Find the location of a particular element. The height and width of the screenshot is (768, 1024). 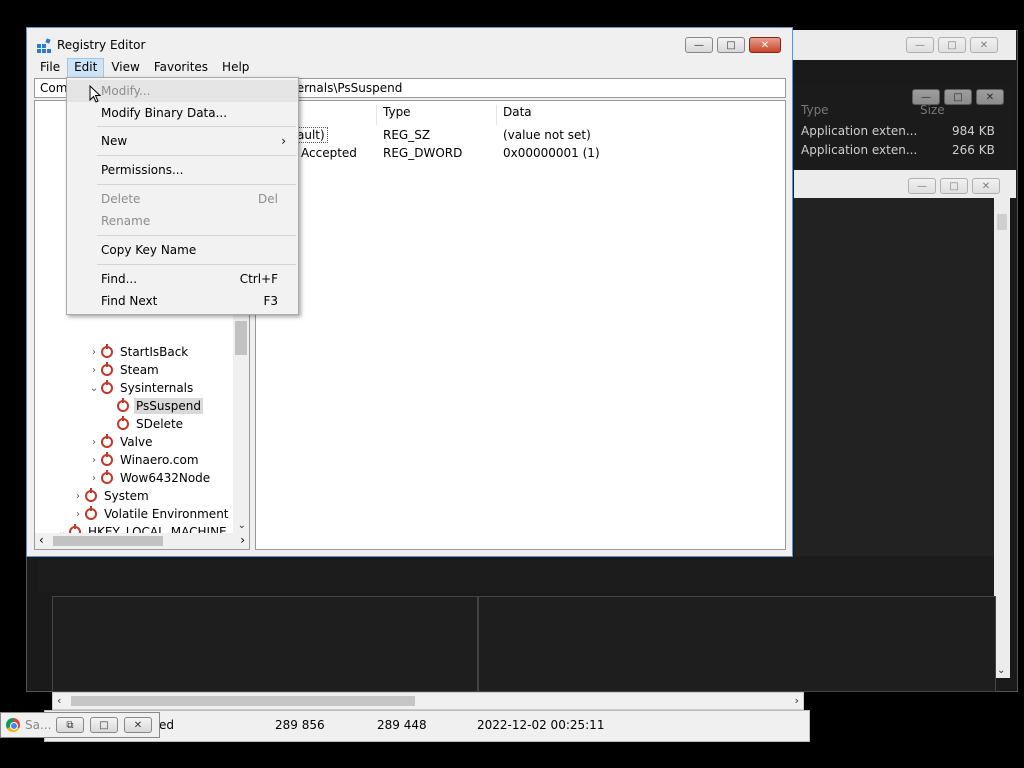

background-lower-area is located at coordinates (516, 574).